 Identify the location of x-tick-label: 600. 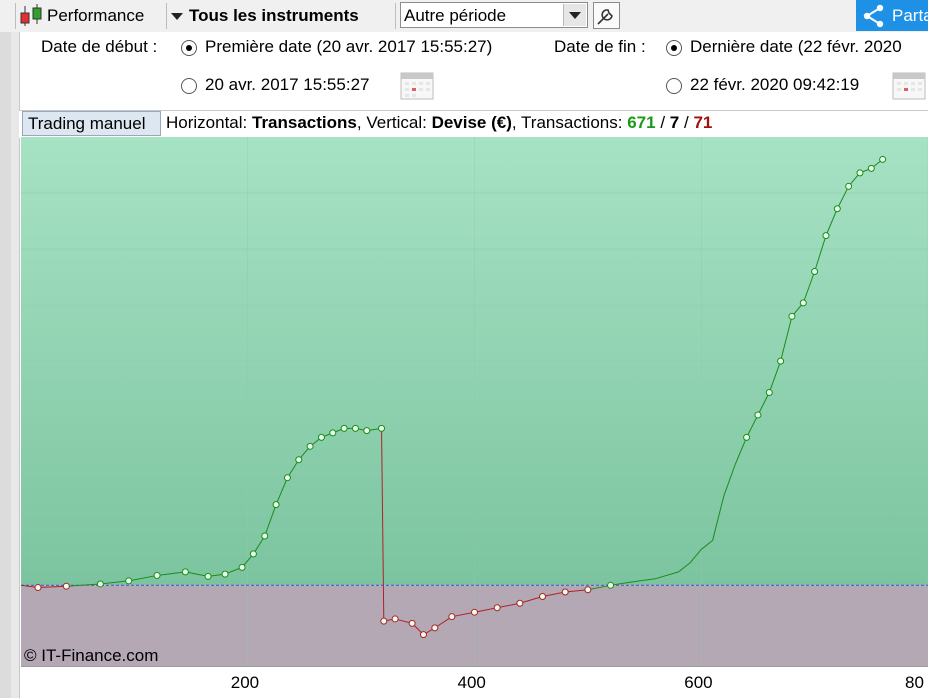
(698, 682).